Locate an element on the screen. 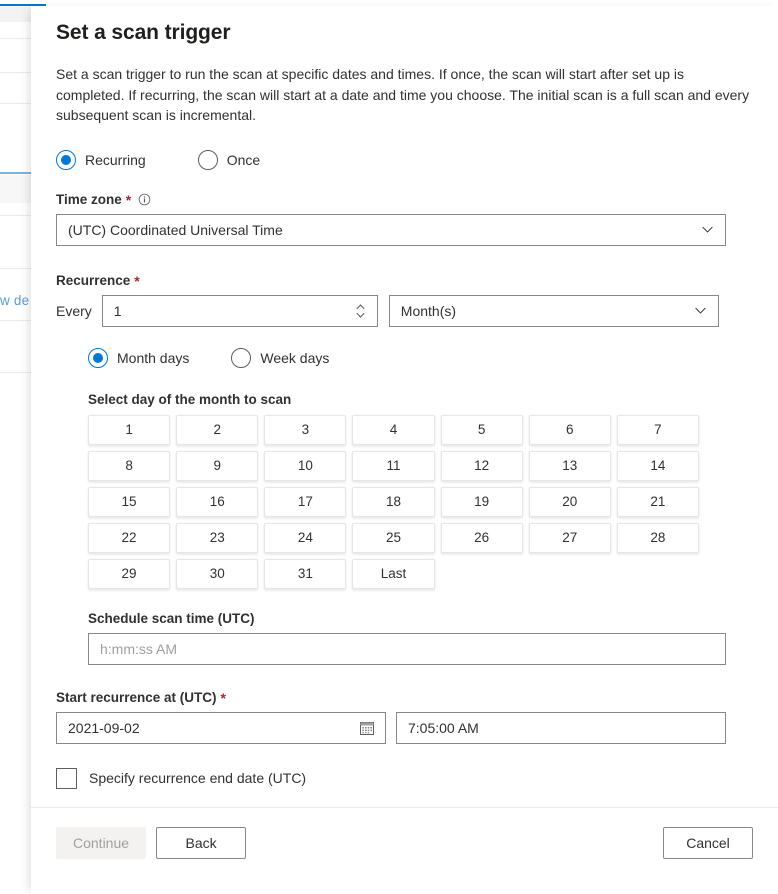 Image resolution: width=778 pixels, height=894 pixels. day-cell: 23 is located at coordinates (217, 537).